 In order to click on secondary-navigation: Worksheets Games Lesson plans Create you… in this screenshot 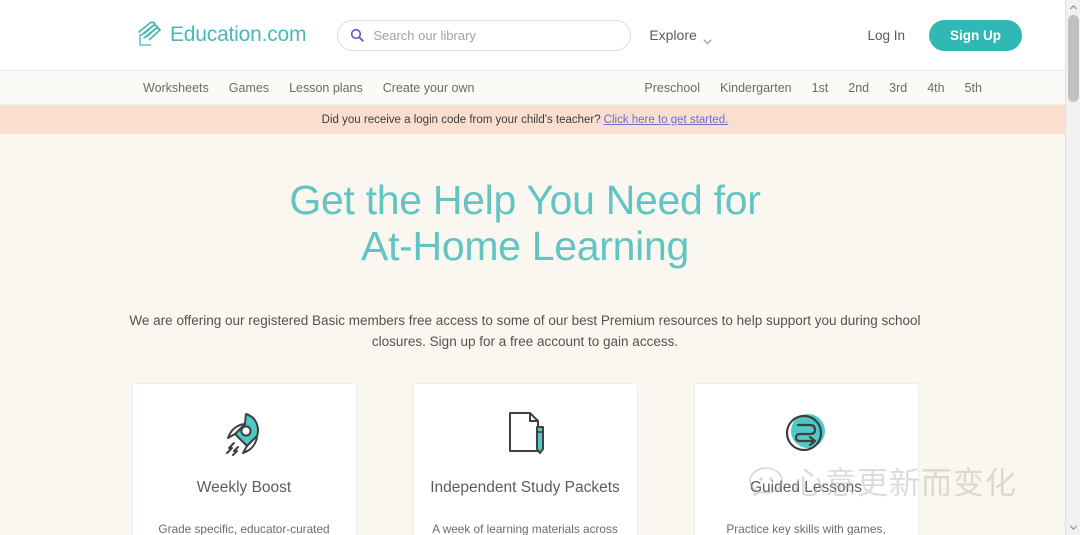, I will do `click(532, 88)`.